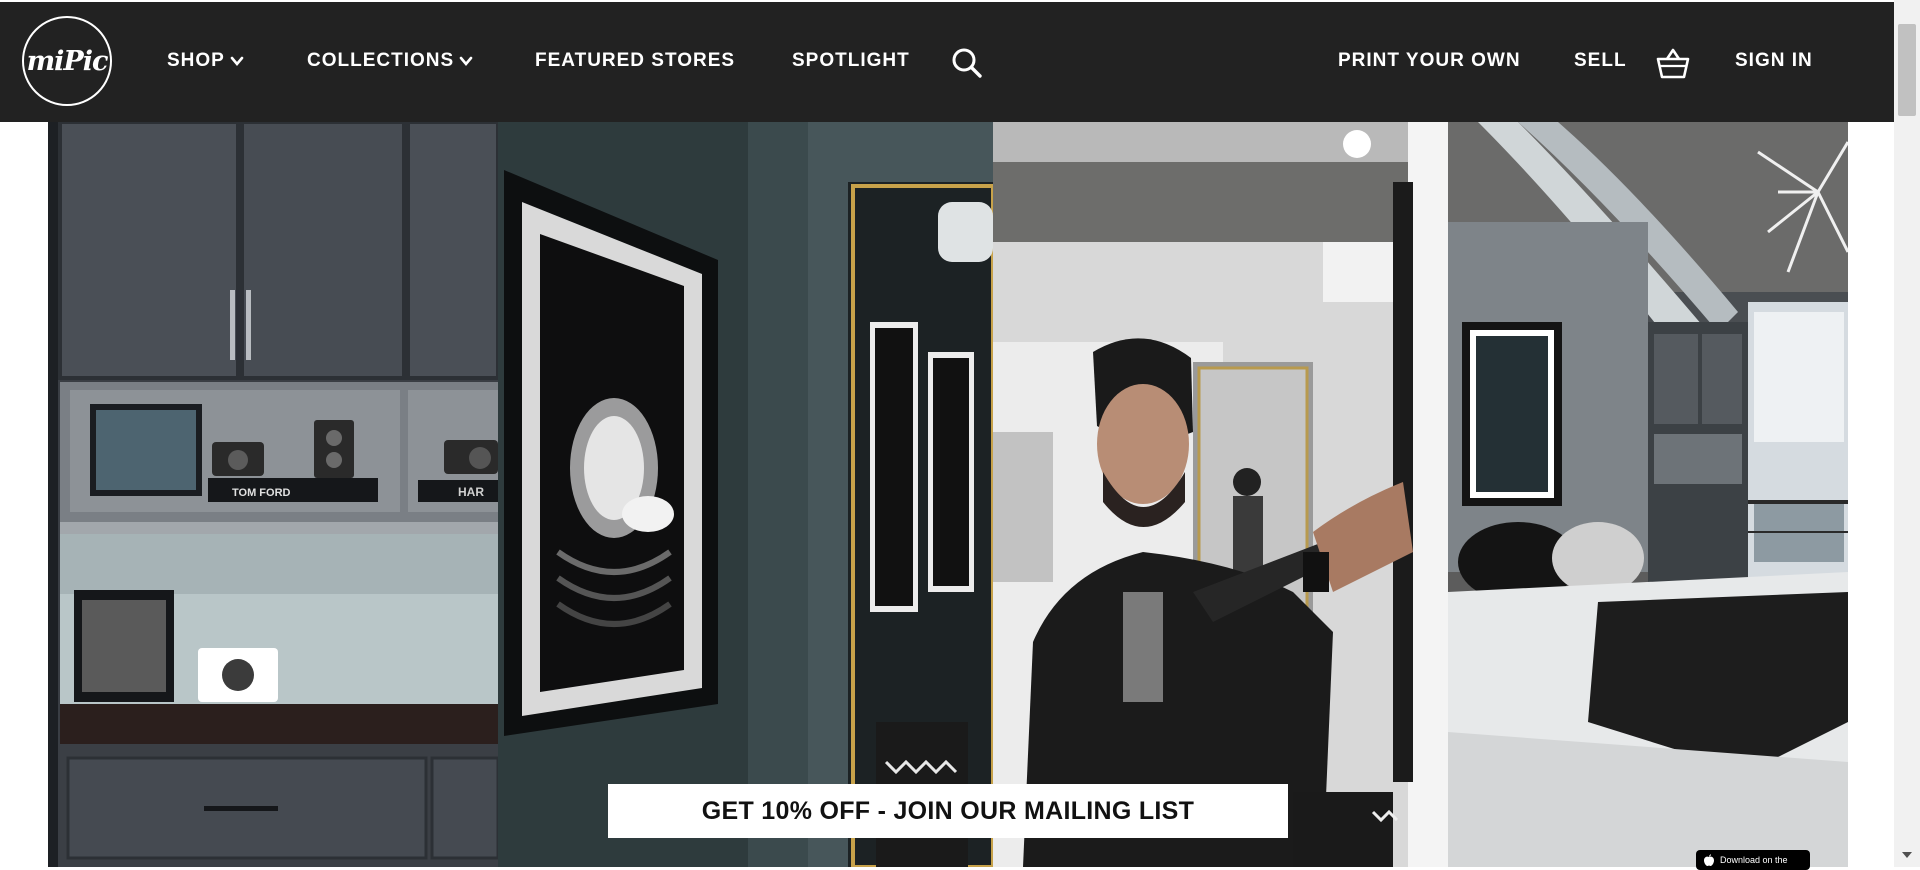 The image size is (1920, 870). I want to click on scroll-down-arrow-icon, so click(1907, 855).